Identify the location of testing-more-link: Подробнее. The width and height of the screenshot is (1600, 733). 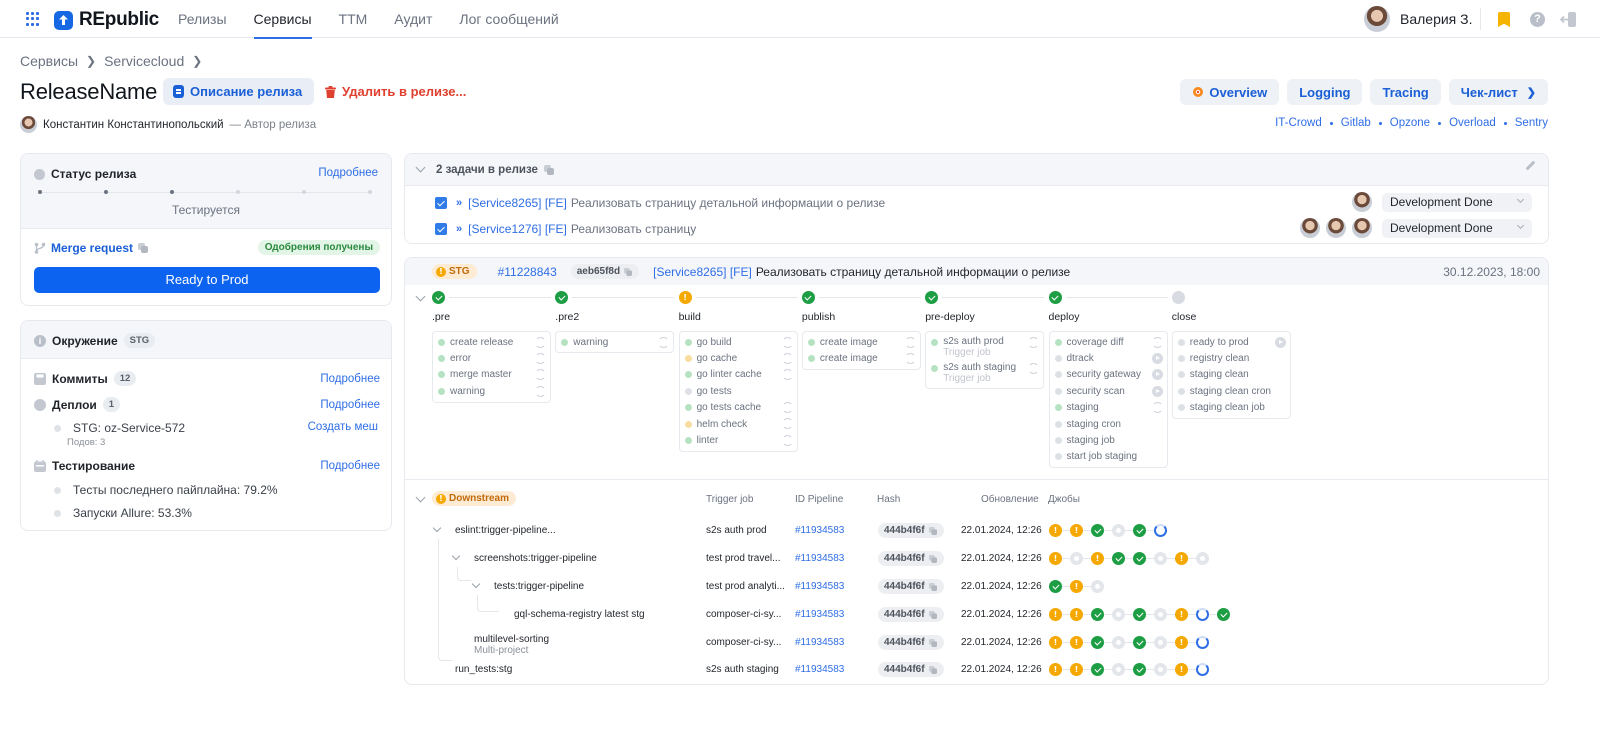
(350, 466).